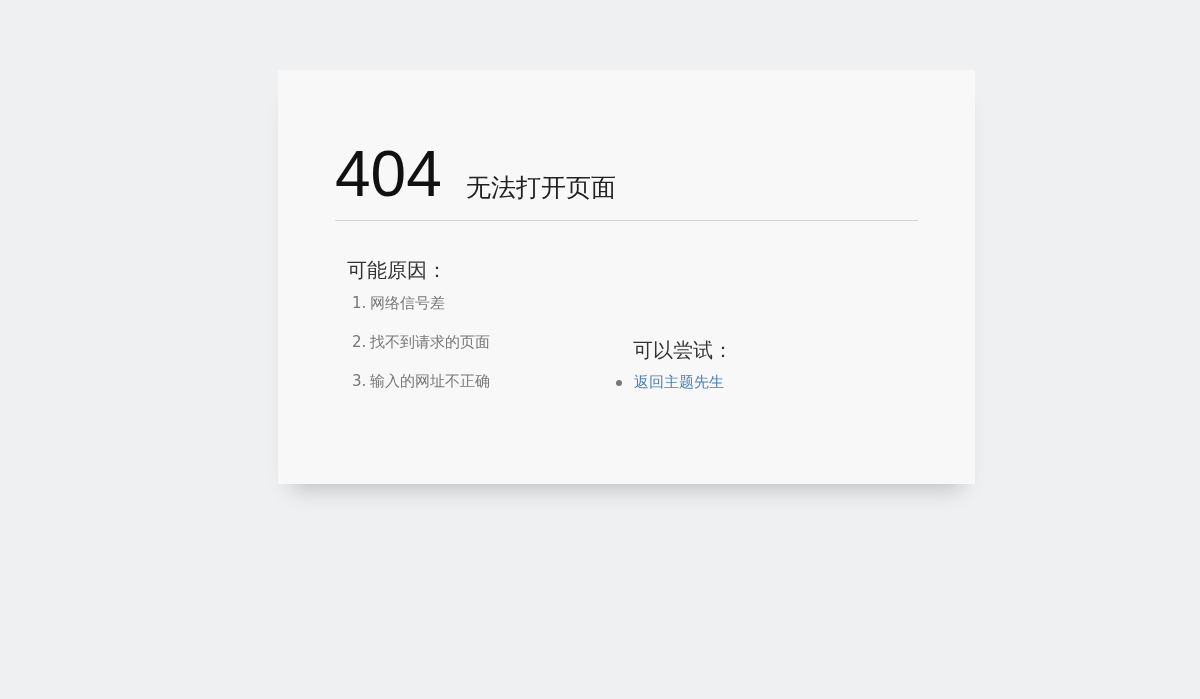 Image resolution: width=1200 pixels, height=699 pixels. Describe the element at coordinates (408, 303) in the screenshot. I see `reason-text: 网络信号差` at that location.